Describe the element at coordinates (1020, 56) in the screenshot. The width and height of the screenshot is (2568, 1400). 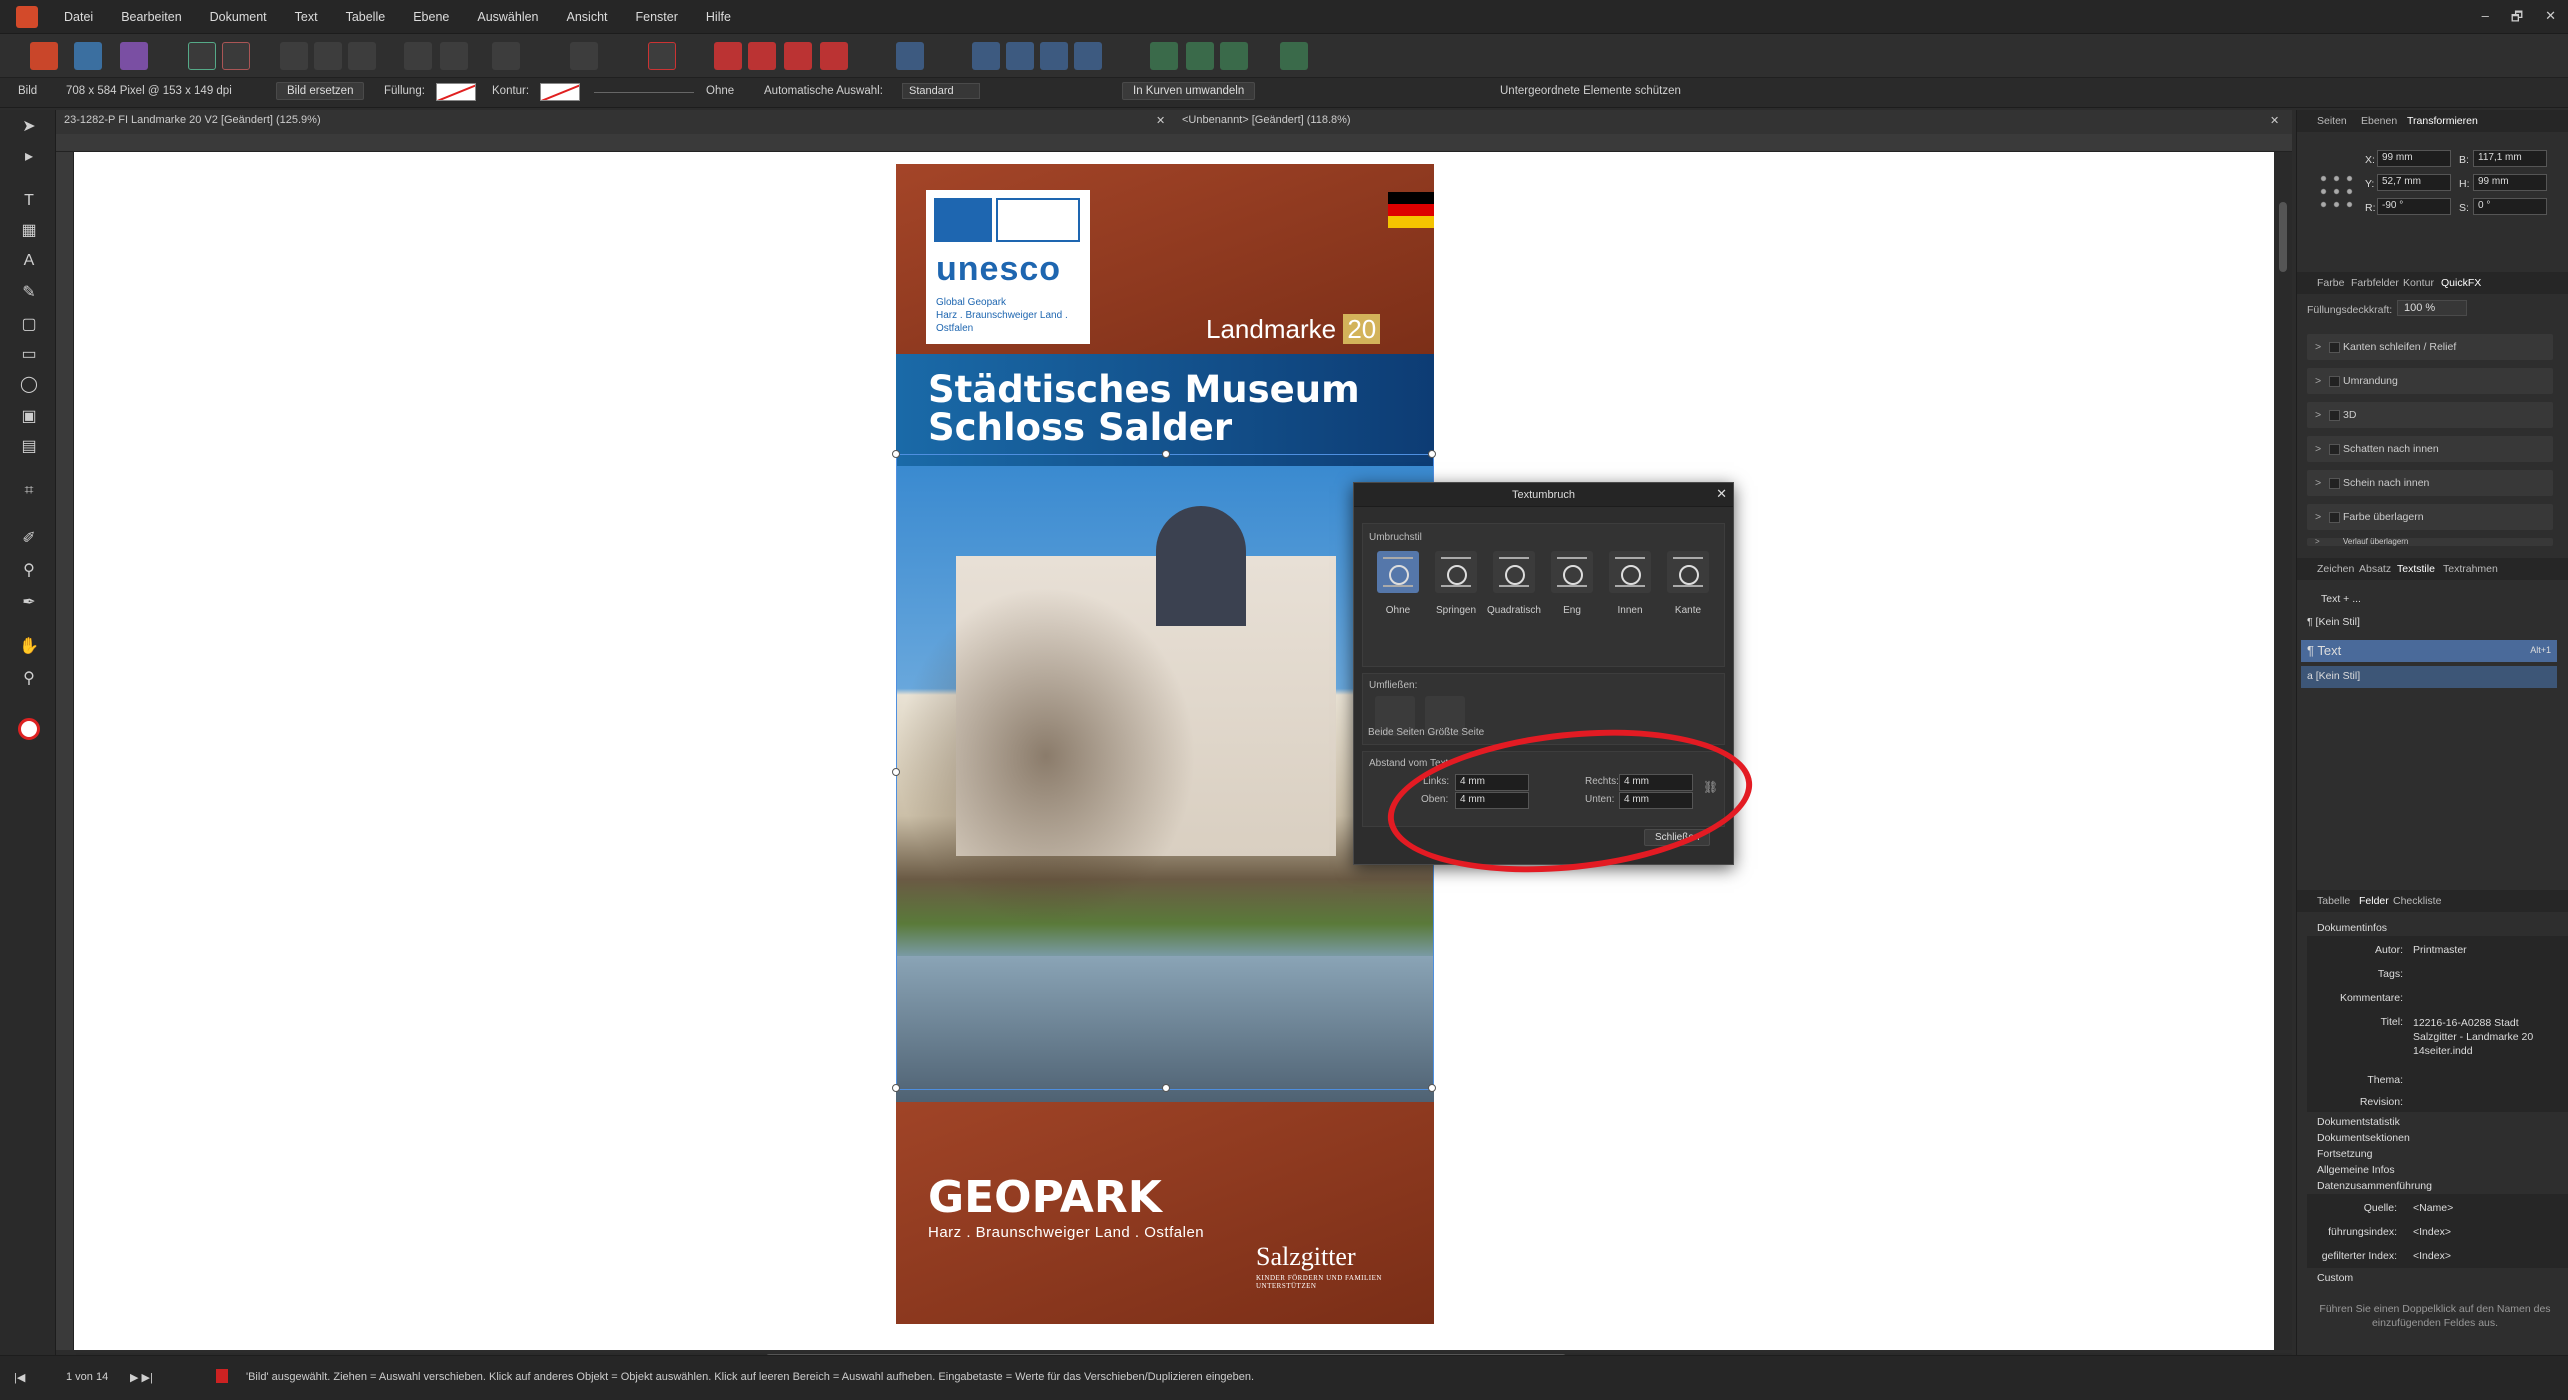
I see `flip-v-icon` at that location.